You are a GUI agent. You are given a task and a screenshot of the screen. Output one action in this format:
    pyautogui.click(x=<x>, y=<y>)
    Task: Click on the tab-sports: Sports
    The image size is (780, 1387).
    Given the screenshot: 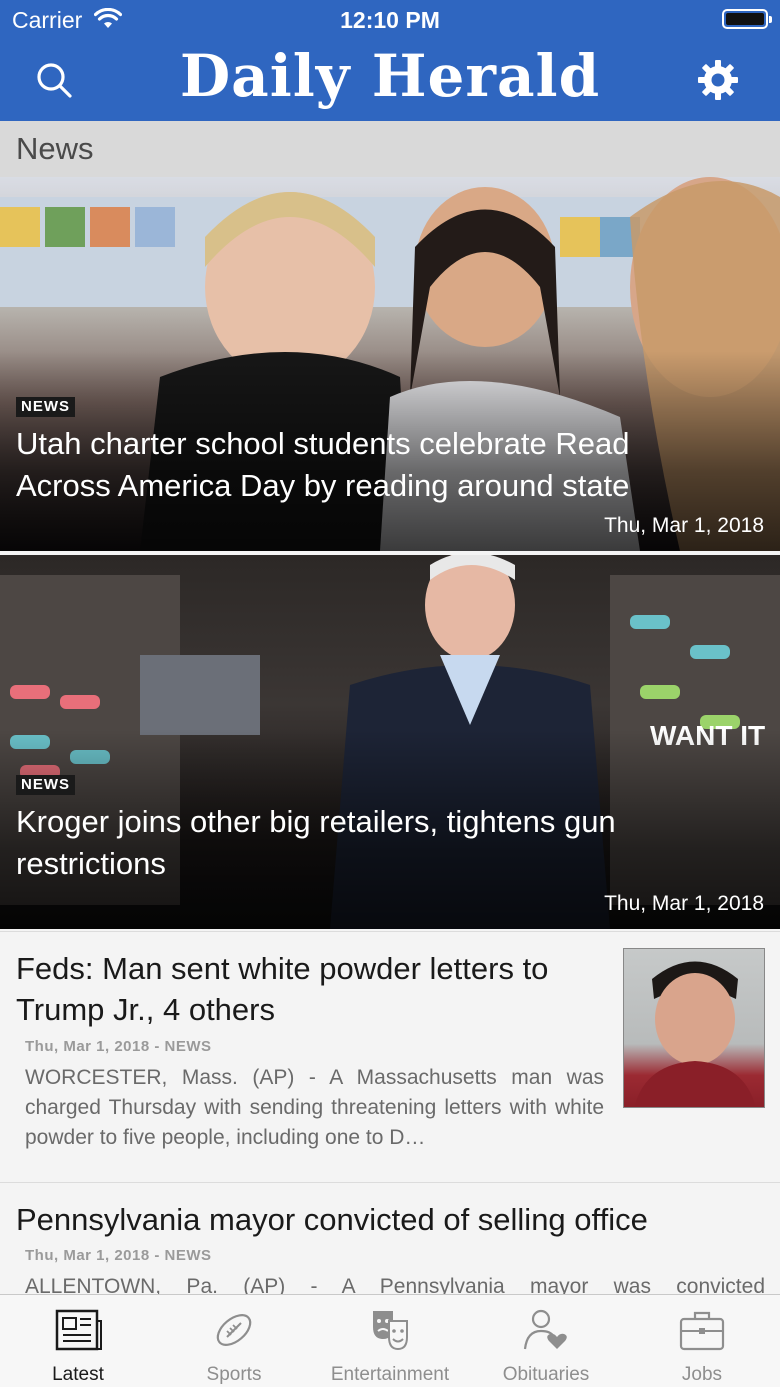 What is the action you would take?
    pyautogui.click(x=234, y=1341)
    